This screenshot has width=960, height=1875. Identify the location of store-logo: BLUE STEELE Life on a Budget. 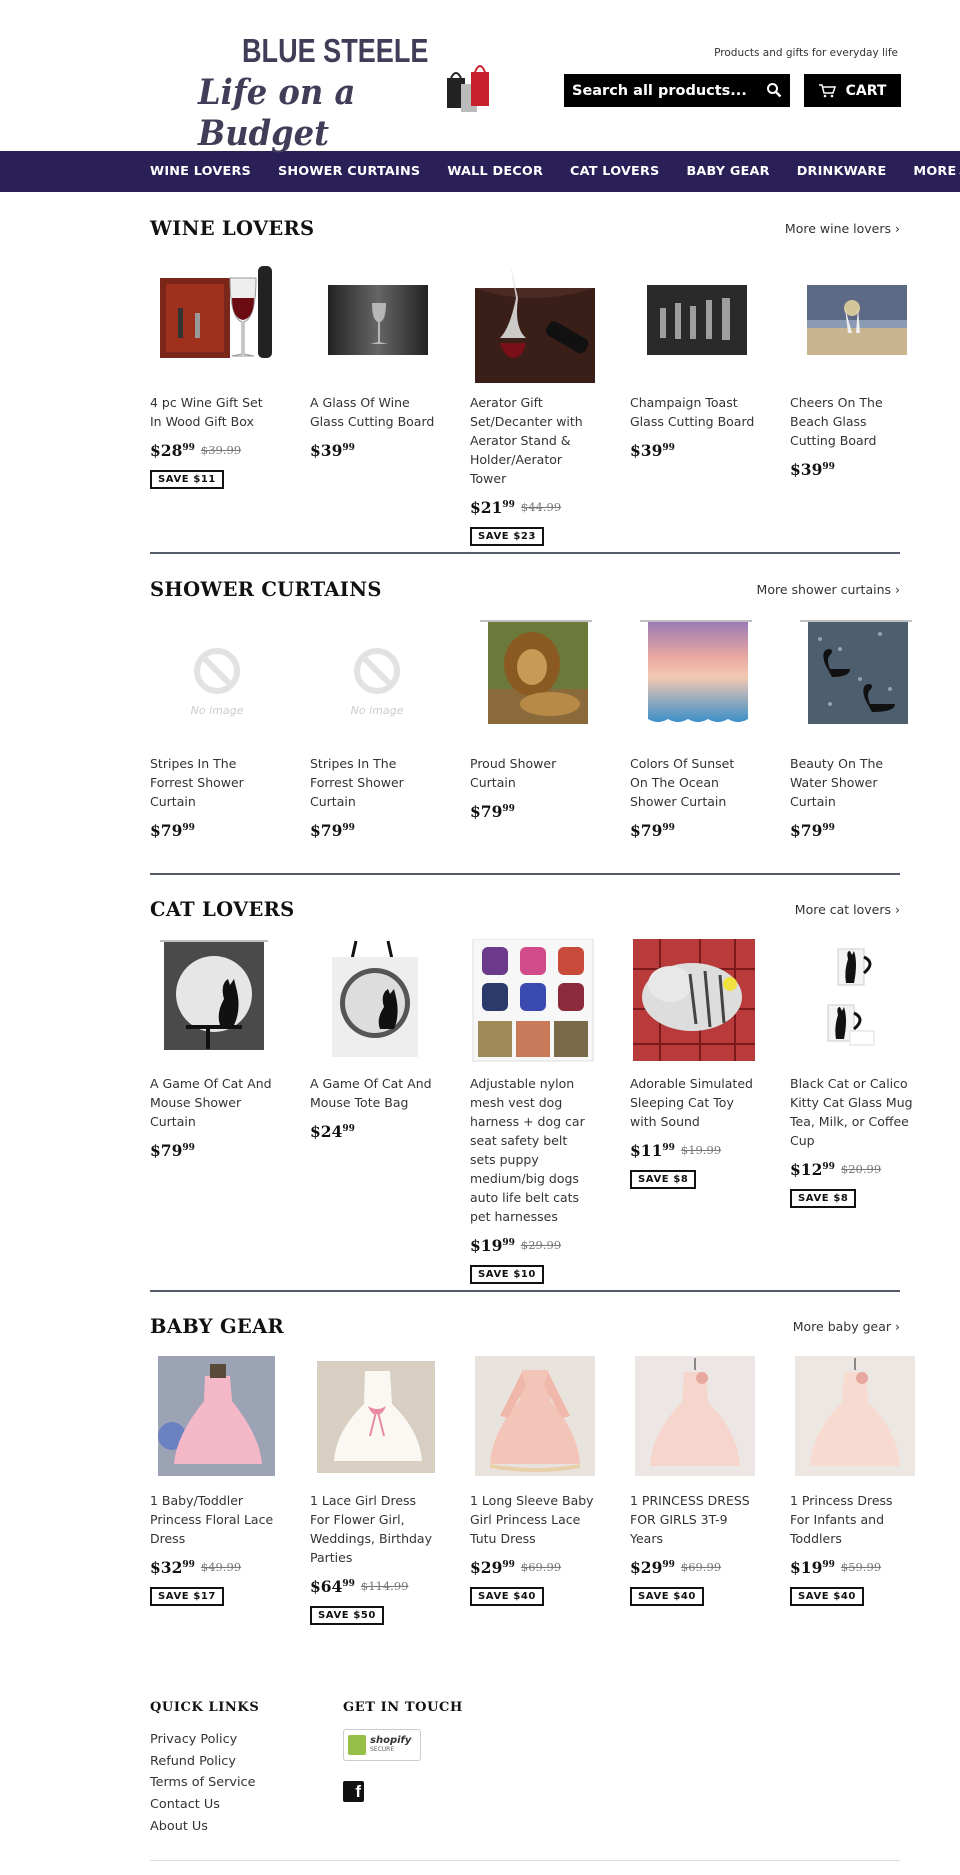
(344, 93).